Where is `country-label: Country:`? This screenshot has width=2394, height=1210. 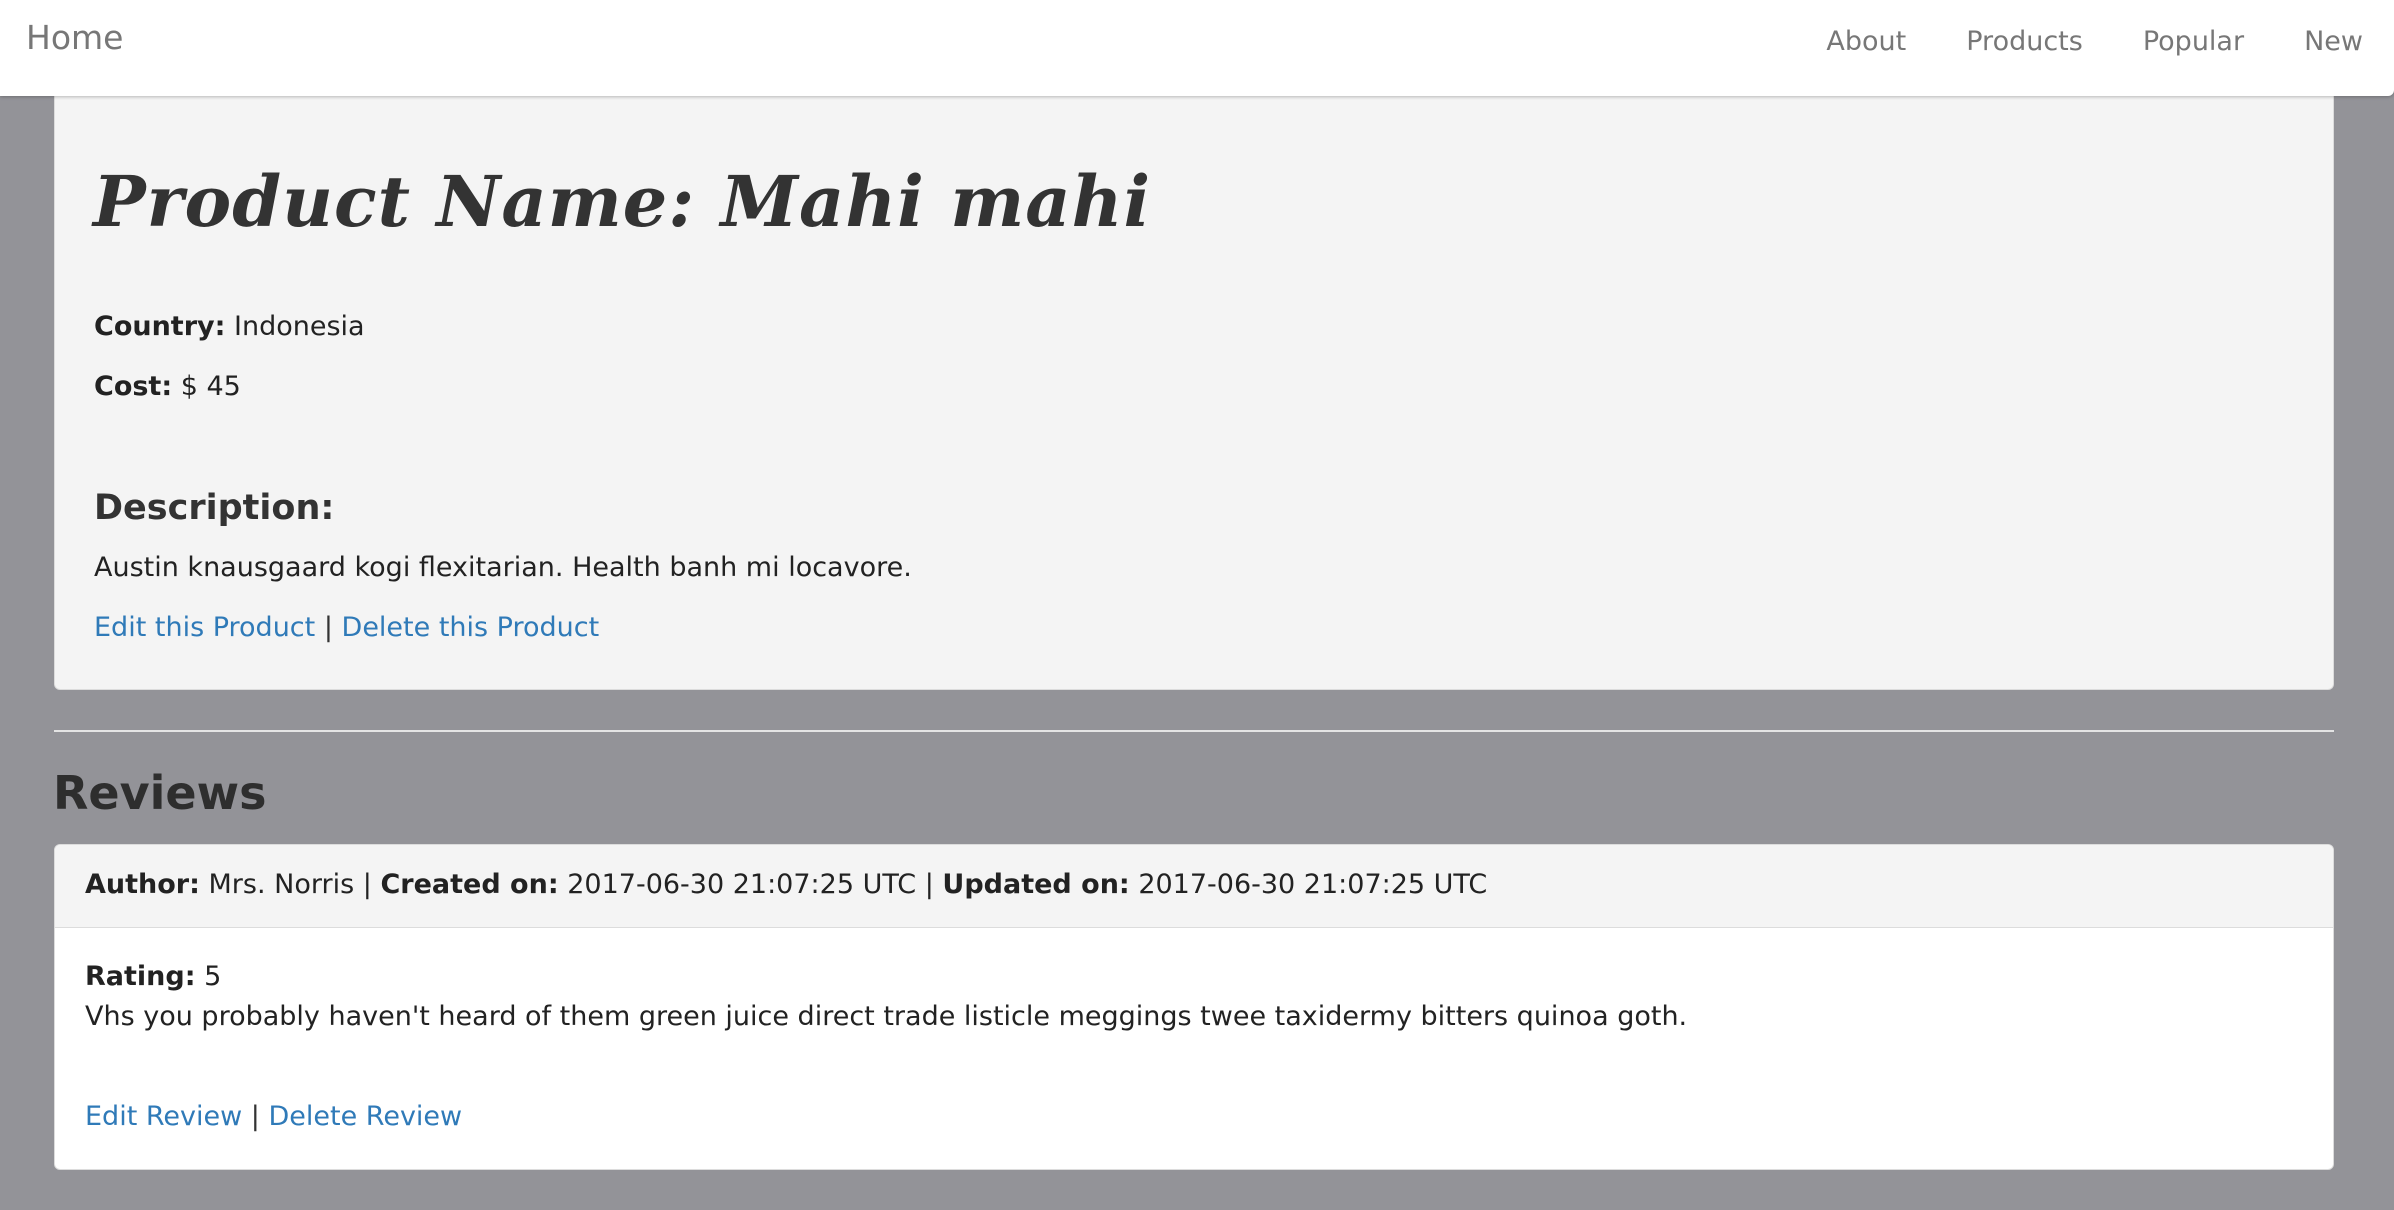 country-label: Country: is located at coordinates (160, 326).